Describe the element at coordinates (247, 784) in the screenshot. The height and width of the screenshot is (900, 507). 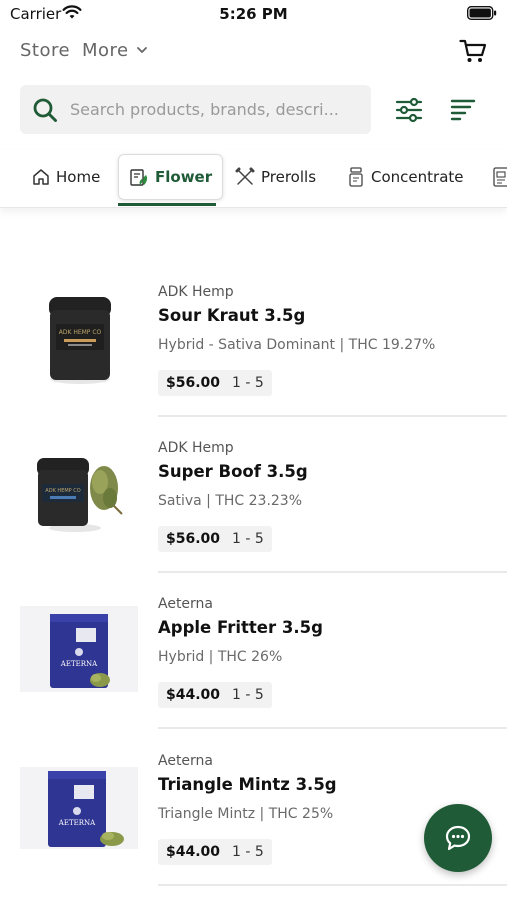
I see `product-name: Triangle Mintz 3.5g` at that location.